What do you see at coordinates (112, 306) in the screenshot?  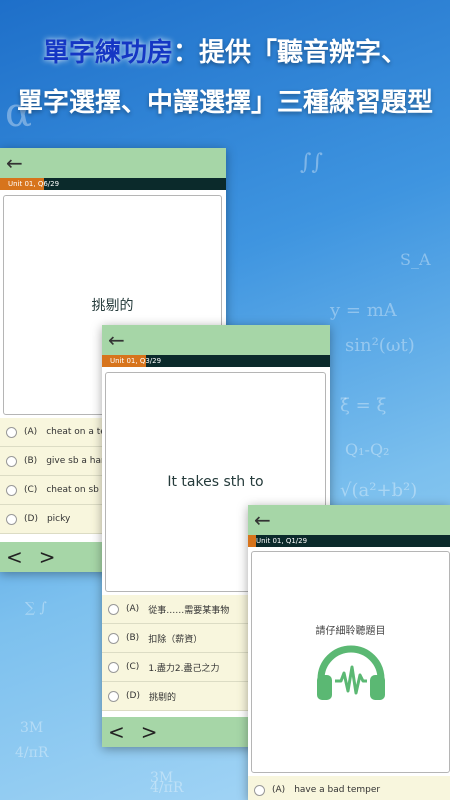 I see `question-text: 挑剔的` at bounding box center [112, 306].